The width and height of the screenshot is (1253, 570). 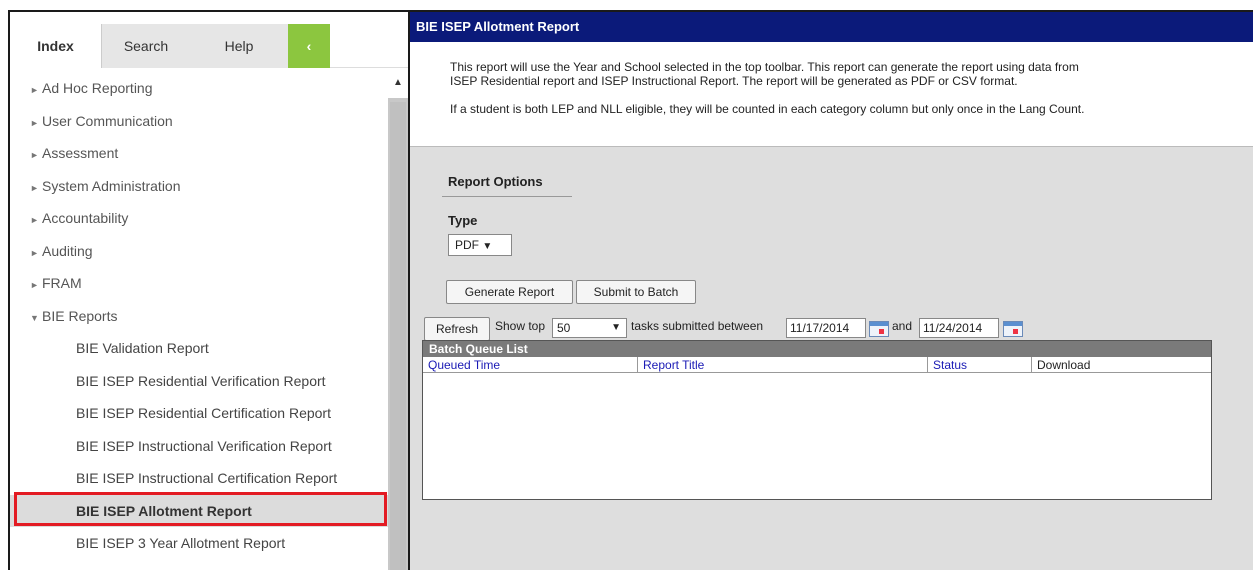 What do you see at coordinates (199, 283) in the screenshot?
I see `sidebar-item-fram: ► FRAM` at bounding box center [199, 283].